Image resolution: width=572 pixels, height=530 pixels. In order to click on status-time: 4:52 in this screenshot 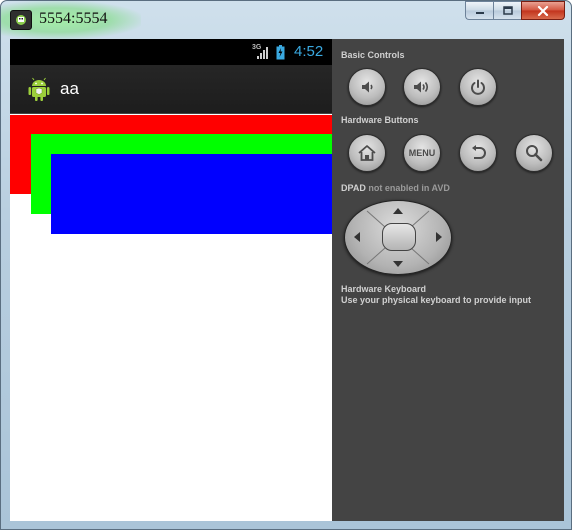, I will do `click(309, 51)`.